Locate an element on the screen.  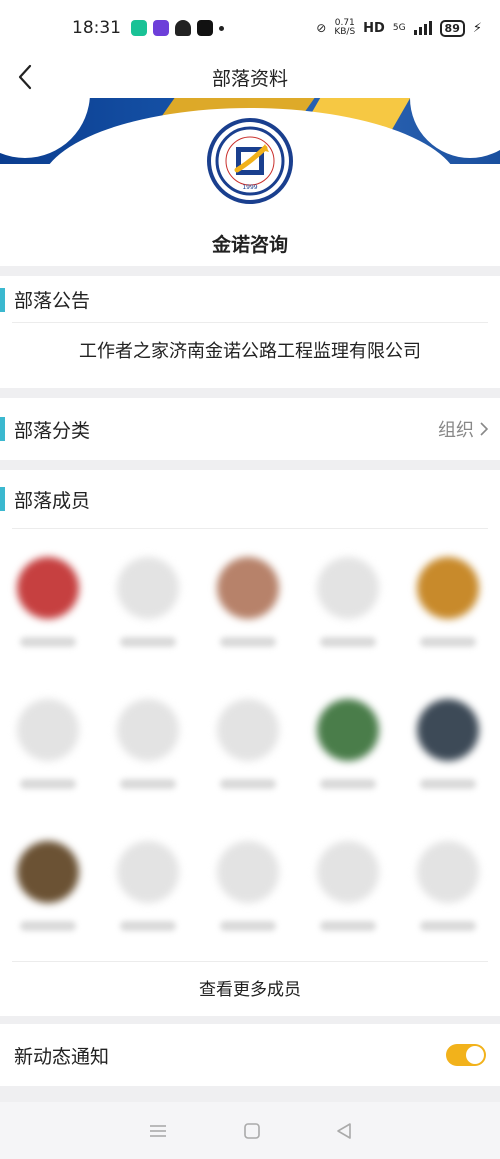
tiktok-icon is located at coordinates (205, 28).